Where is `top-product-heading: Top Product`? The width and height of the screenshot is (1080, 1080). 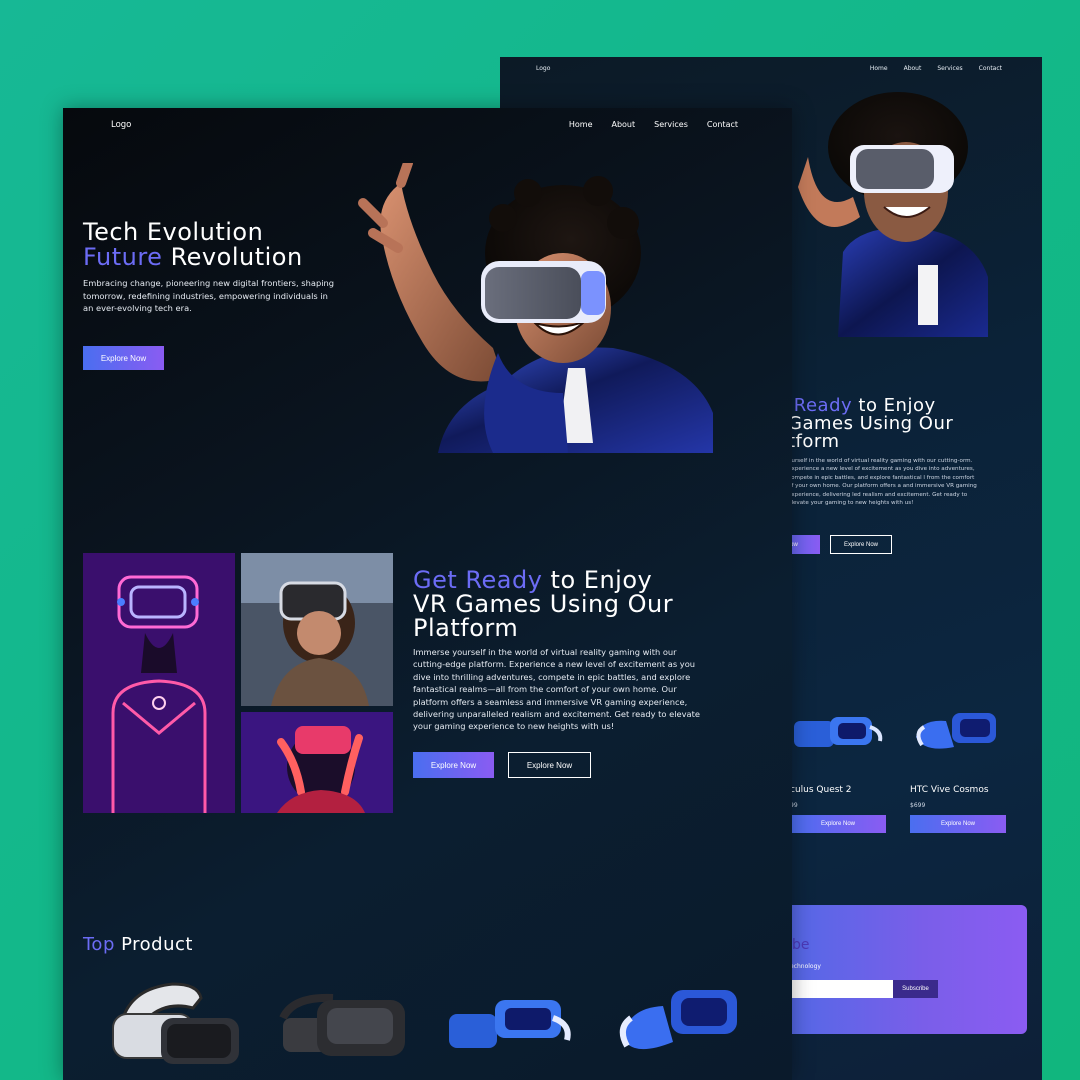
top-product-heading: Top Product is located at coordinates (138, 944).